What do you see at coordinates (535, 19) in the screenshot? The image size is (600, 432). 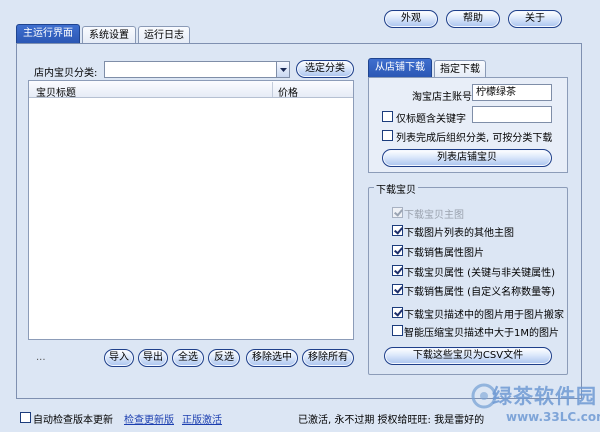 I see `about-button: 关于` at bounding box center [535, 19].